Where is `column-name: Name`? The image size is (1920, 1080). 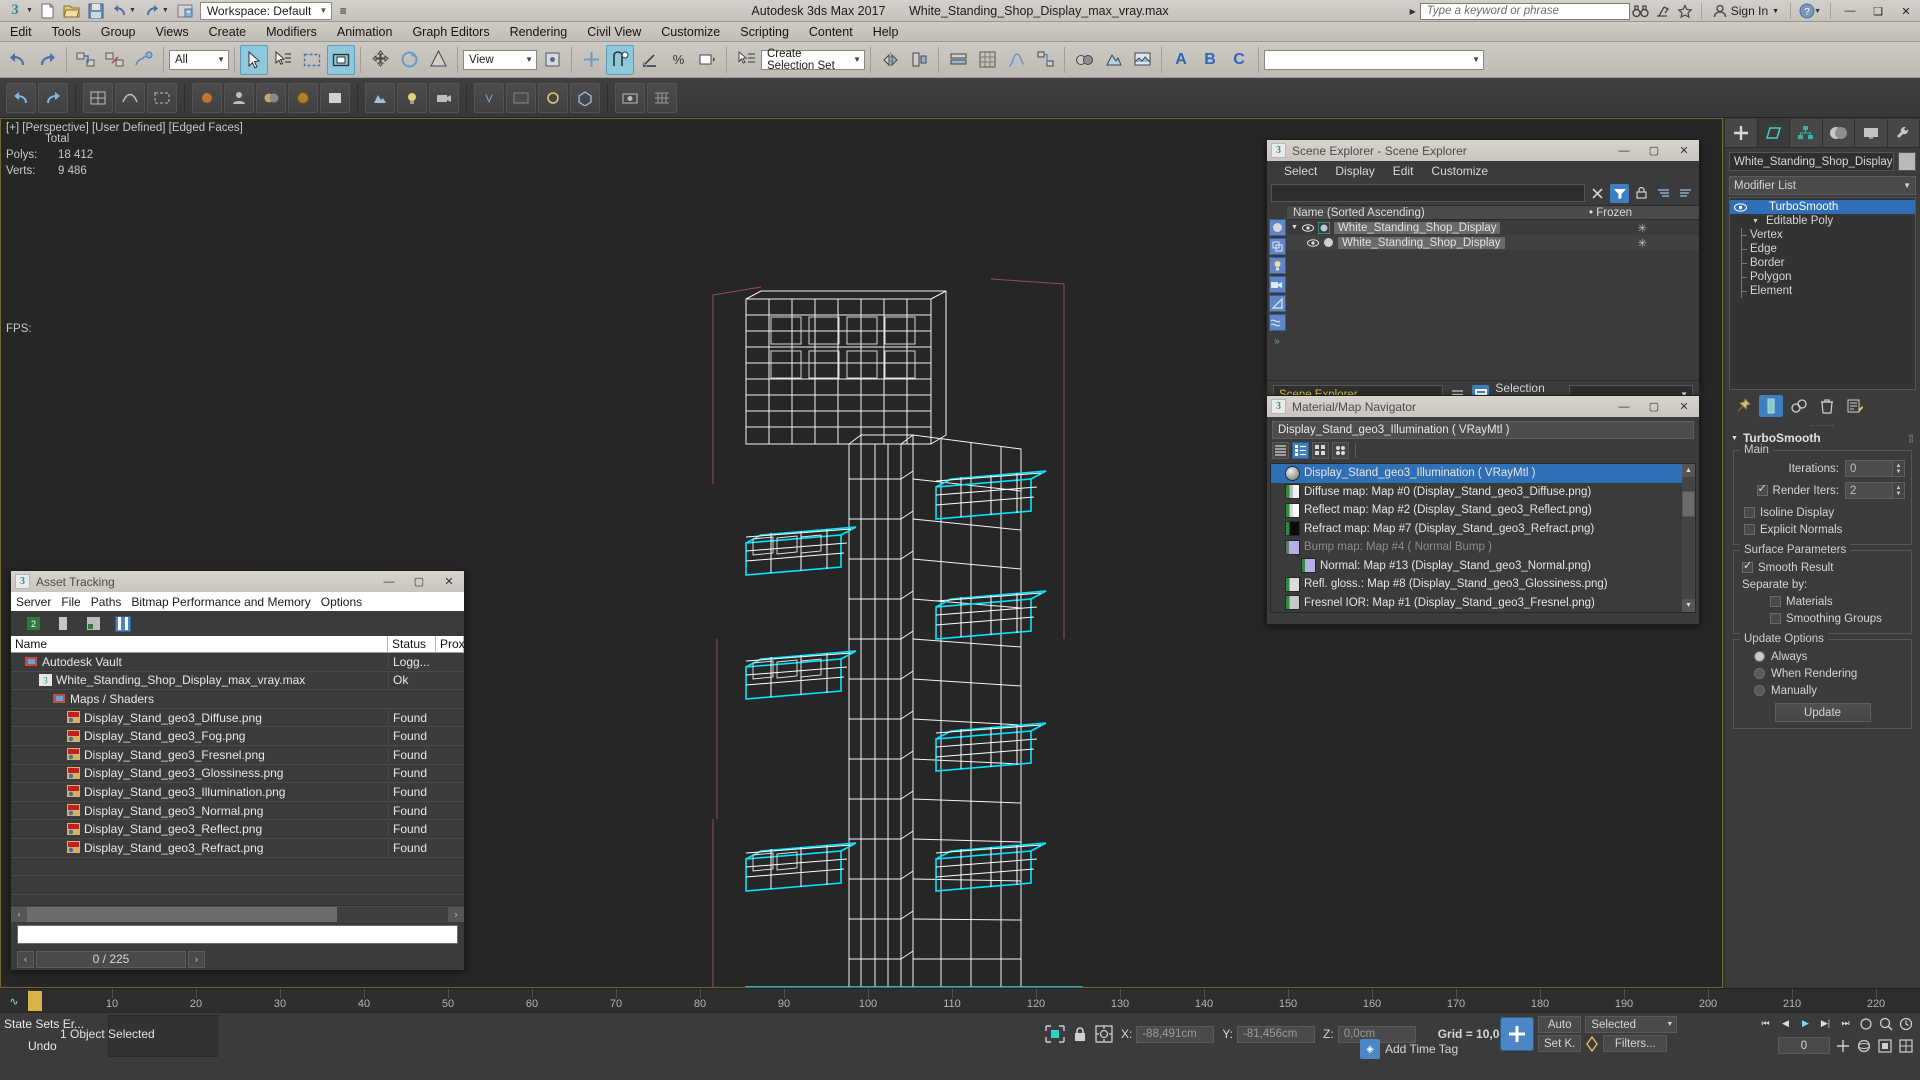
column-name: Name is located at coordinates (199, 644).